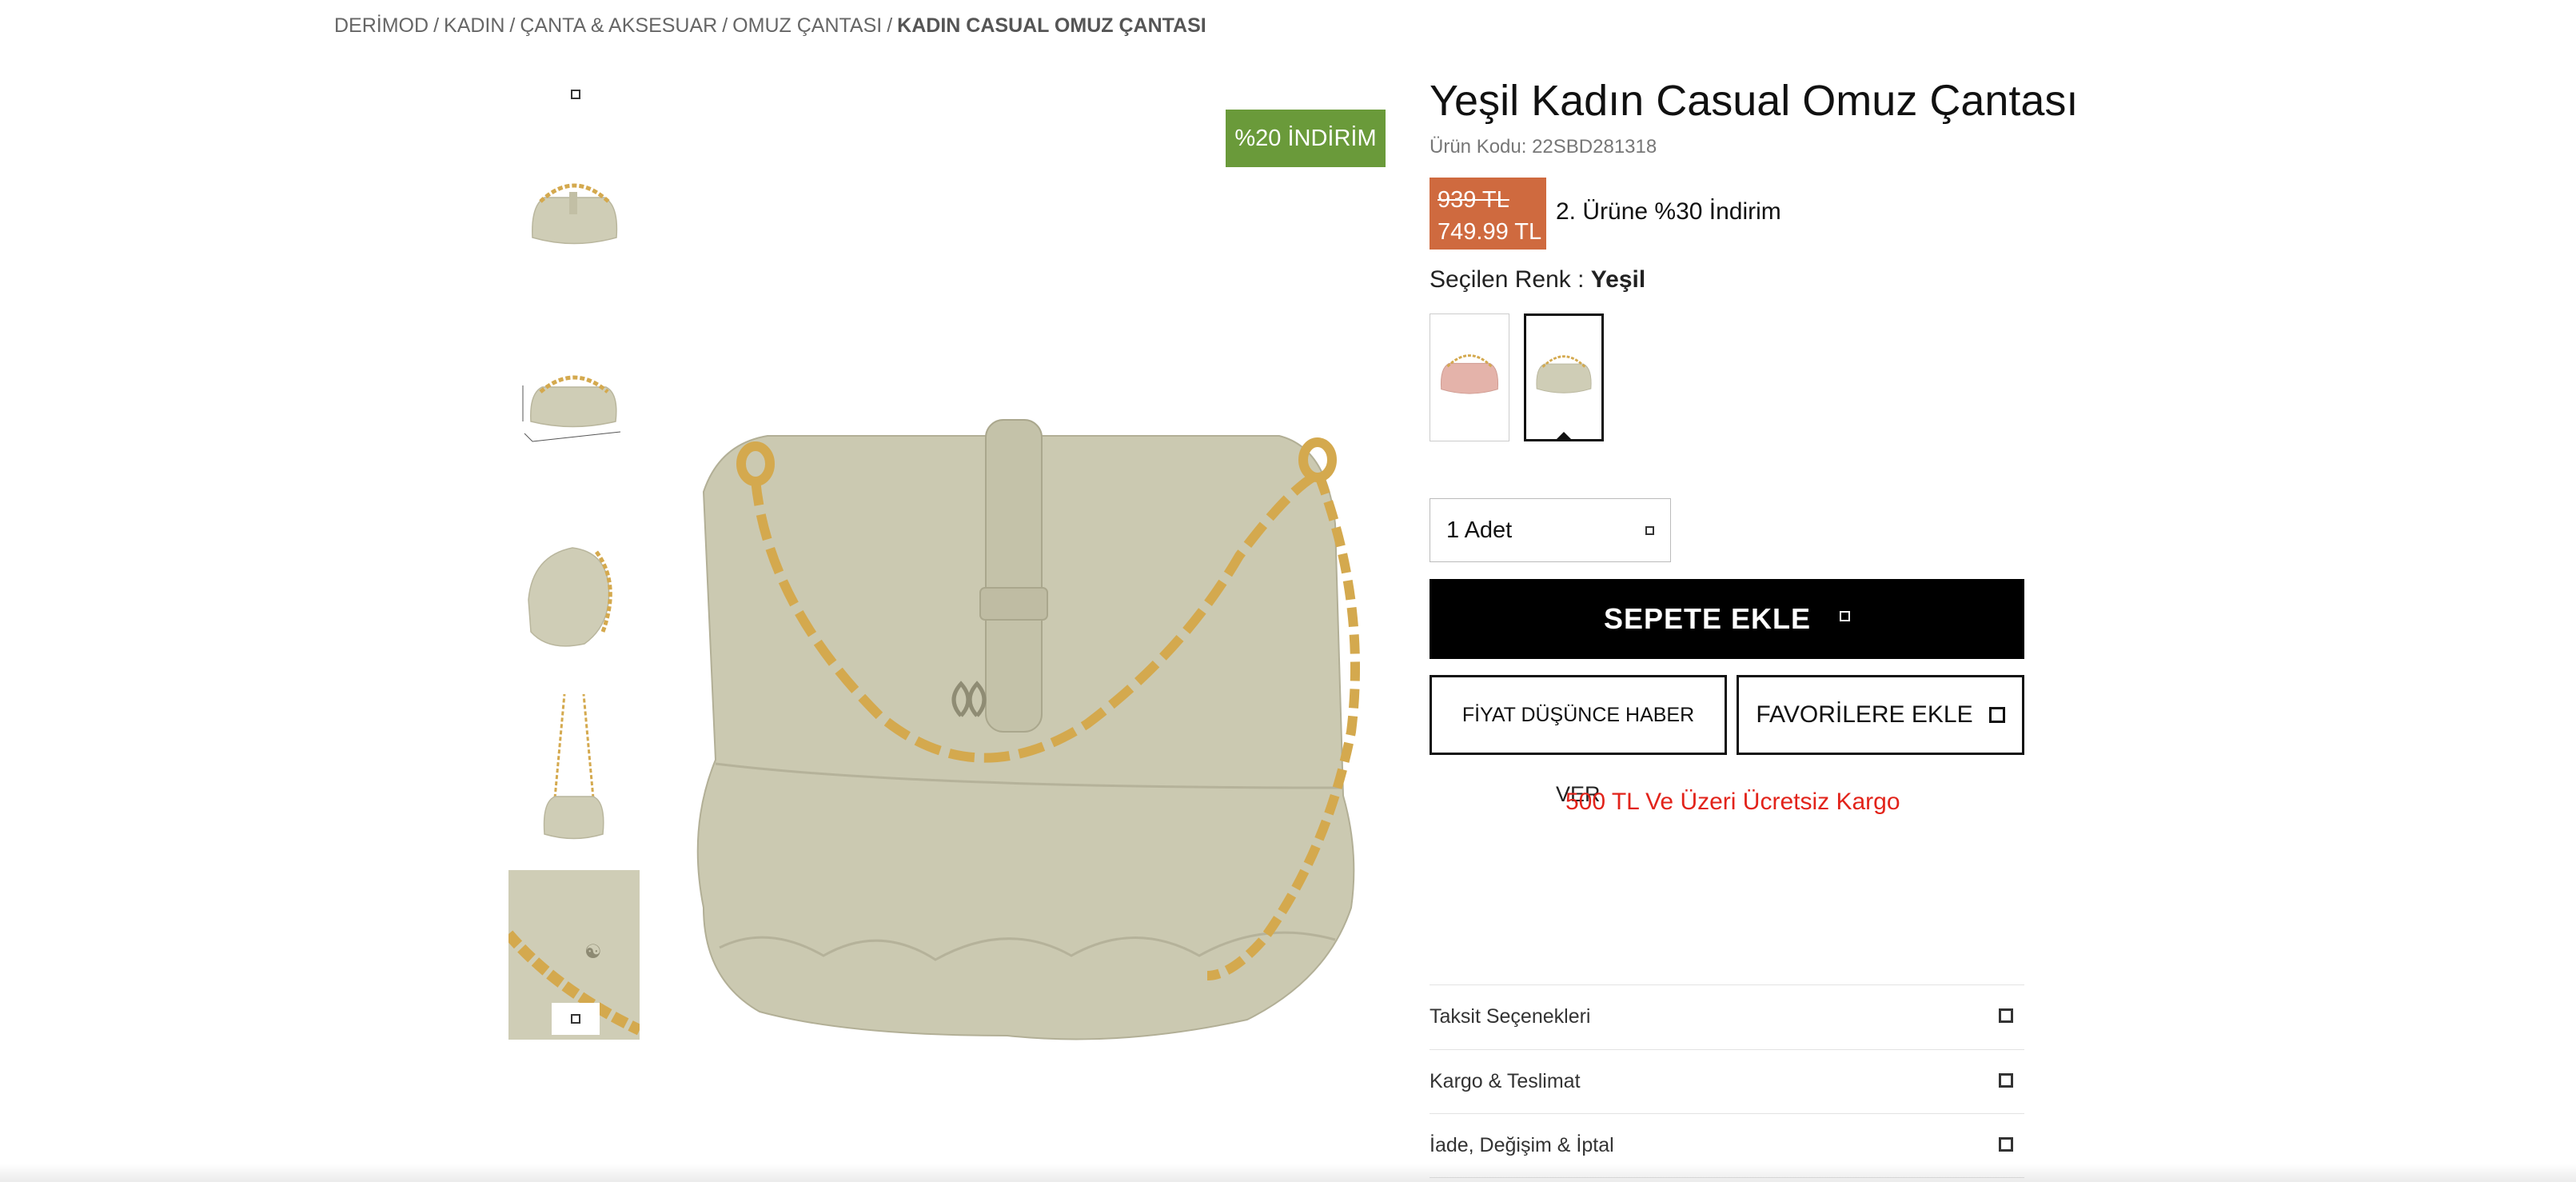  Describe the element at coordinates (1051, 25) in the screenshot. I see `breadcrumb-current: KADIN CASUAL OMUZ ÇANTASI` at that location.